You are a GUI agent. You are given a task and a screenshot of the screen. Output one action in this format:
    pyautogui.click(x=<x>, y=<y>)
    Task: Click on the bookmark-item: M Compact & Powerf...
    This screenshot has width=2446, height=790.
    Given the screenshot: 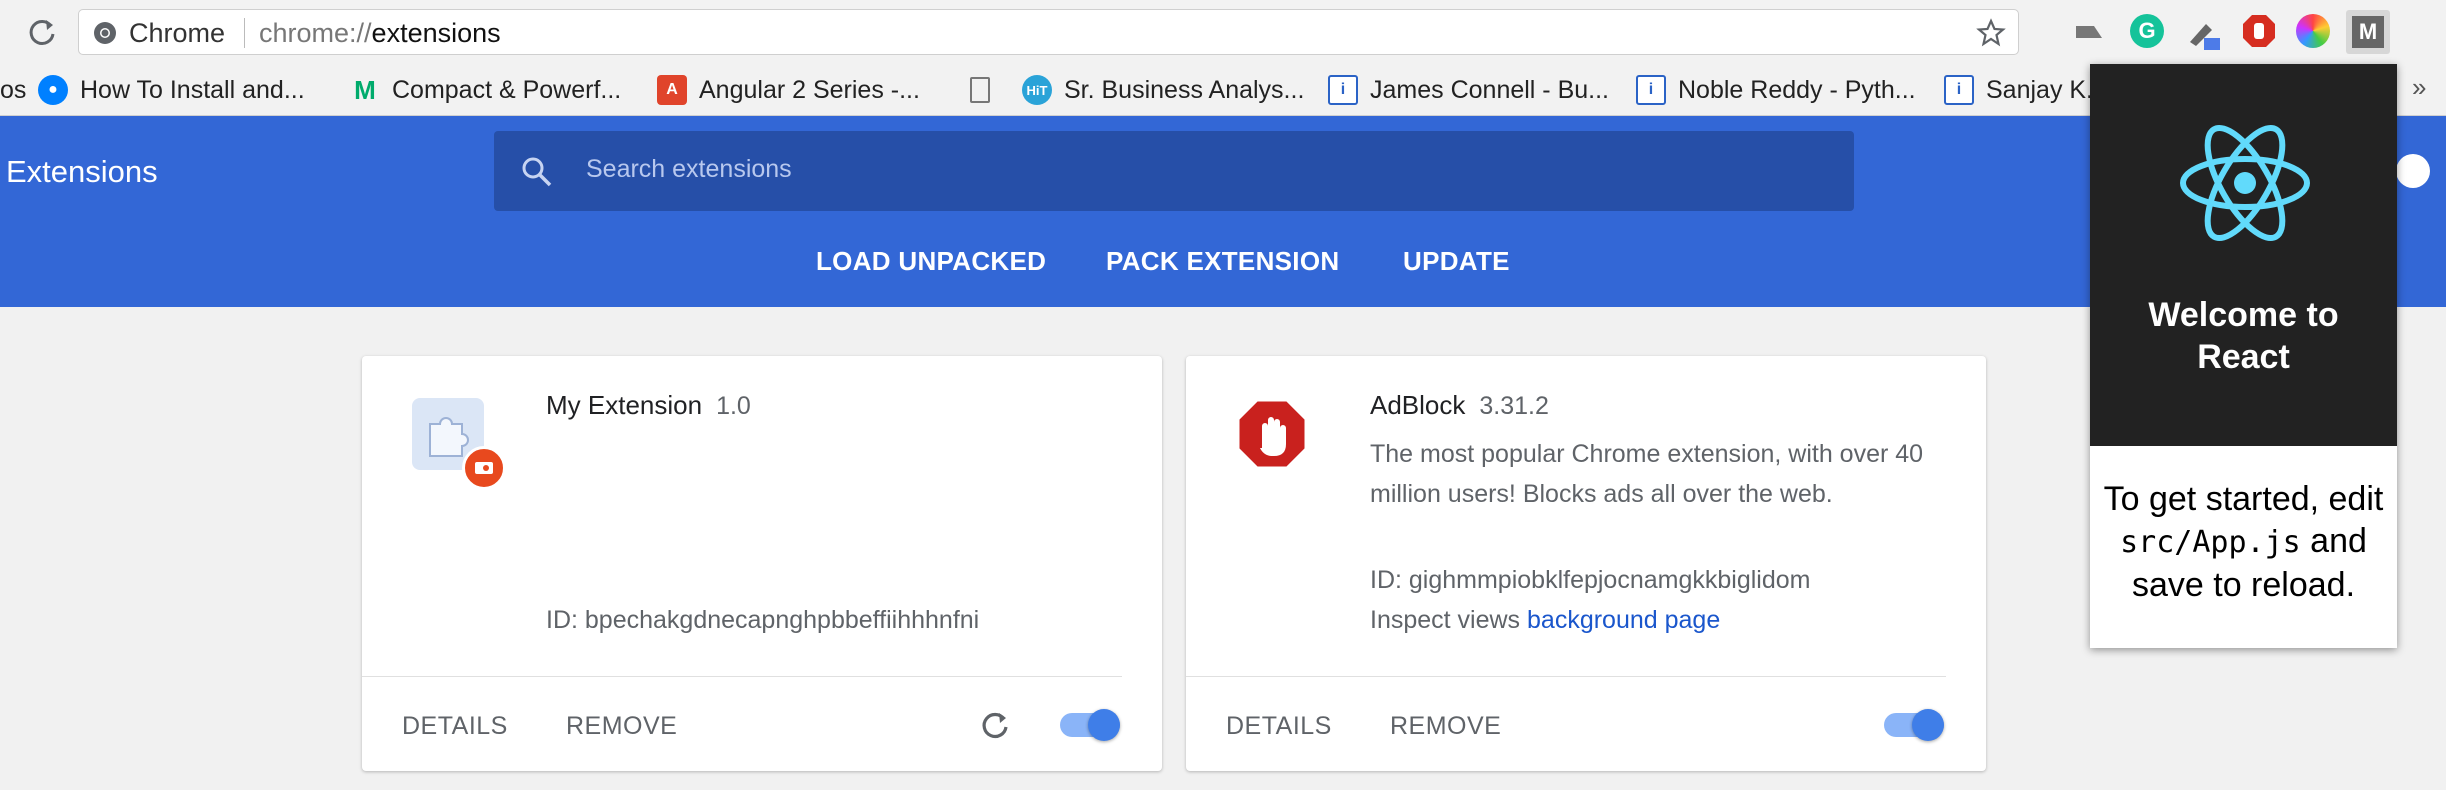 What is the action you would take?
    pyautogui.click(x=485, y=90)
    